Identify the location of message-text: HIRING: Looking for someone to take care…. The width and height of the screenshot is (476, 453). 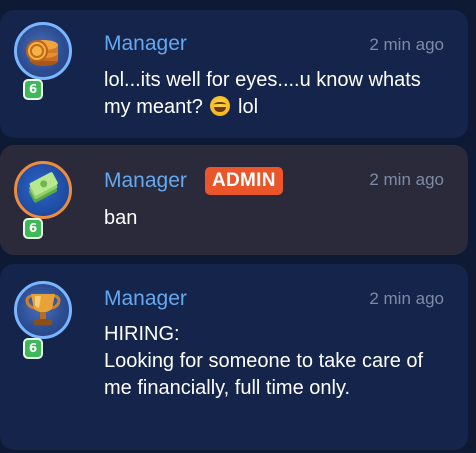
(264, 361).